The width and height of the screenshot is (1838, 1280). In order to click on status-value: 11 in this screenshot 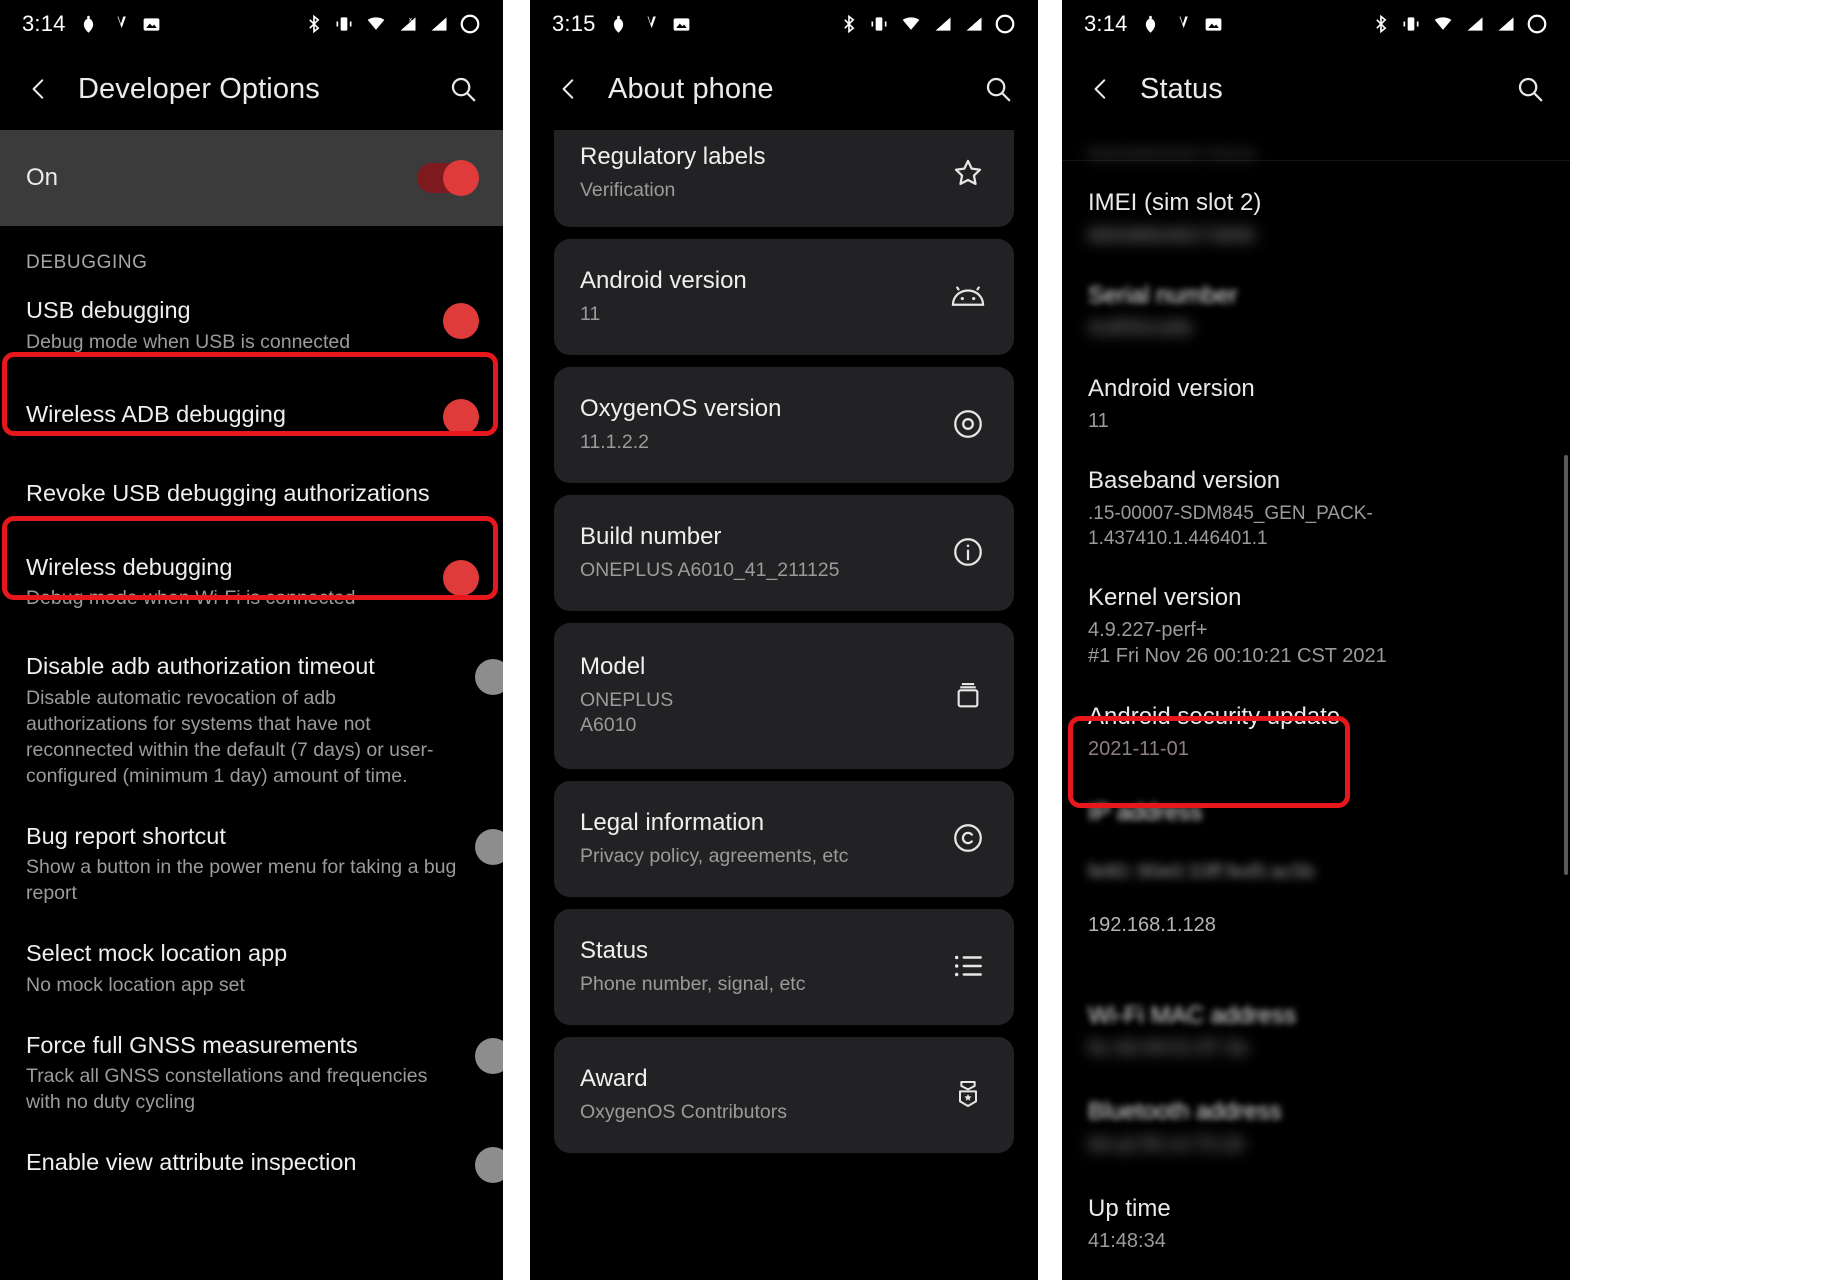, I will do `click(1098, 420)`.